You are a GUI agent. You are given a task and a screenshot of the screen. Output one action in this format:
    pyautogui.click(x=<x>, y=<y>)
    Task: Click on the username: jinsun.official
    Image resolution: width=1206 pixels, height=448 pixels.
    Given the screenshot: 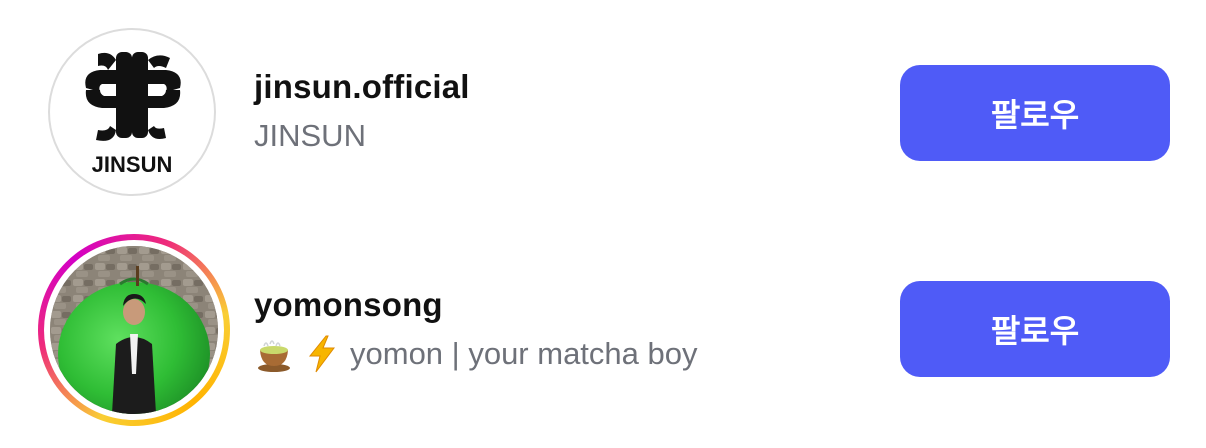 What is the action you would take?
    pyautogui.click(x=362, y=87)
    